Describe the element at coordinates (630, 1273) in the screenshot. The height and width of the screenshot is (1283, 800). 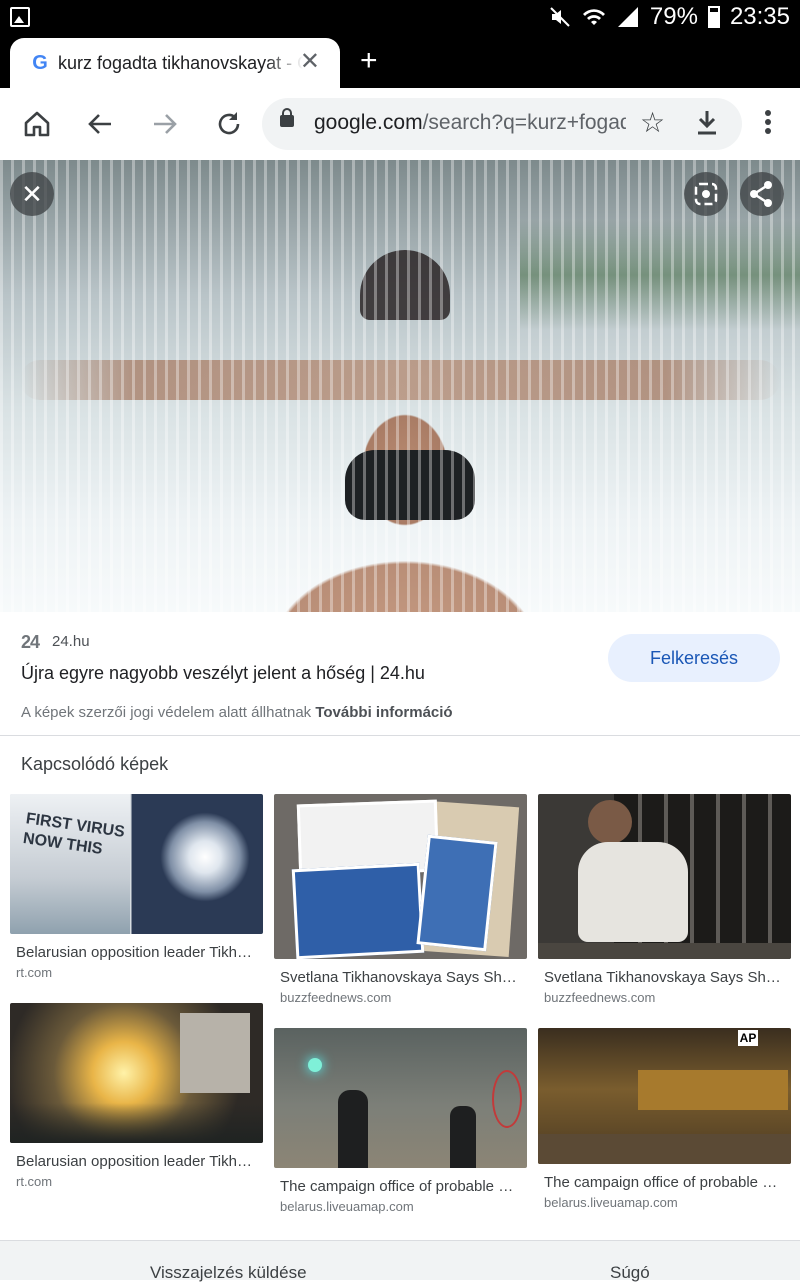
I see `help-link: Súgó` at that location.